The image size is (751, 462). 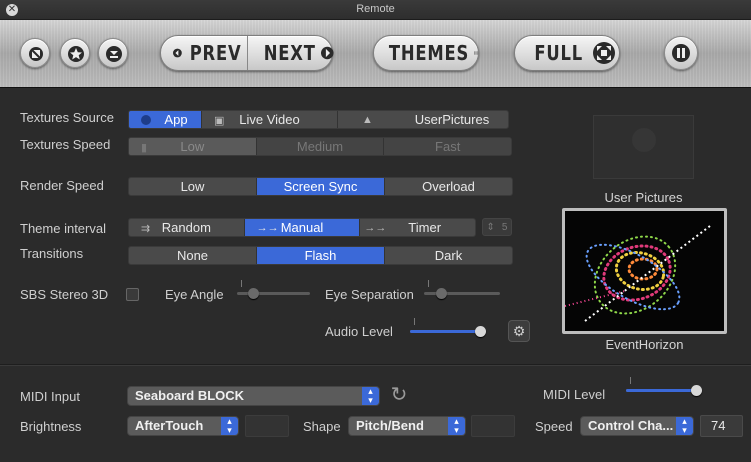 I want to click on star-icon, so click(x=76, y=54).